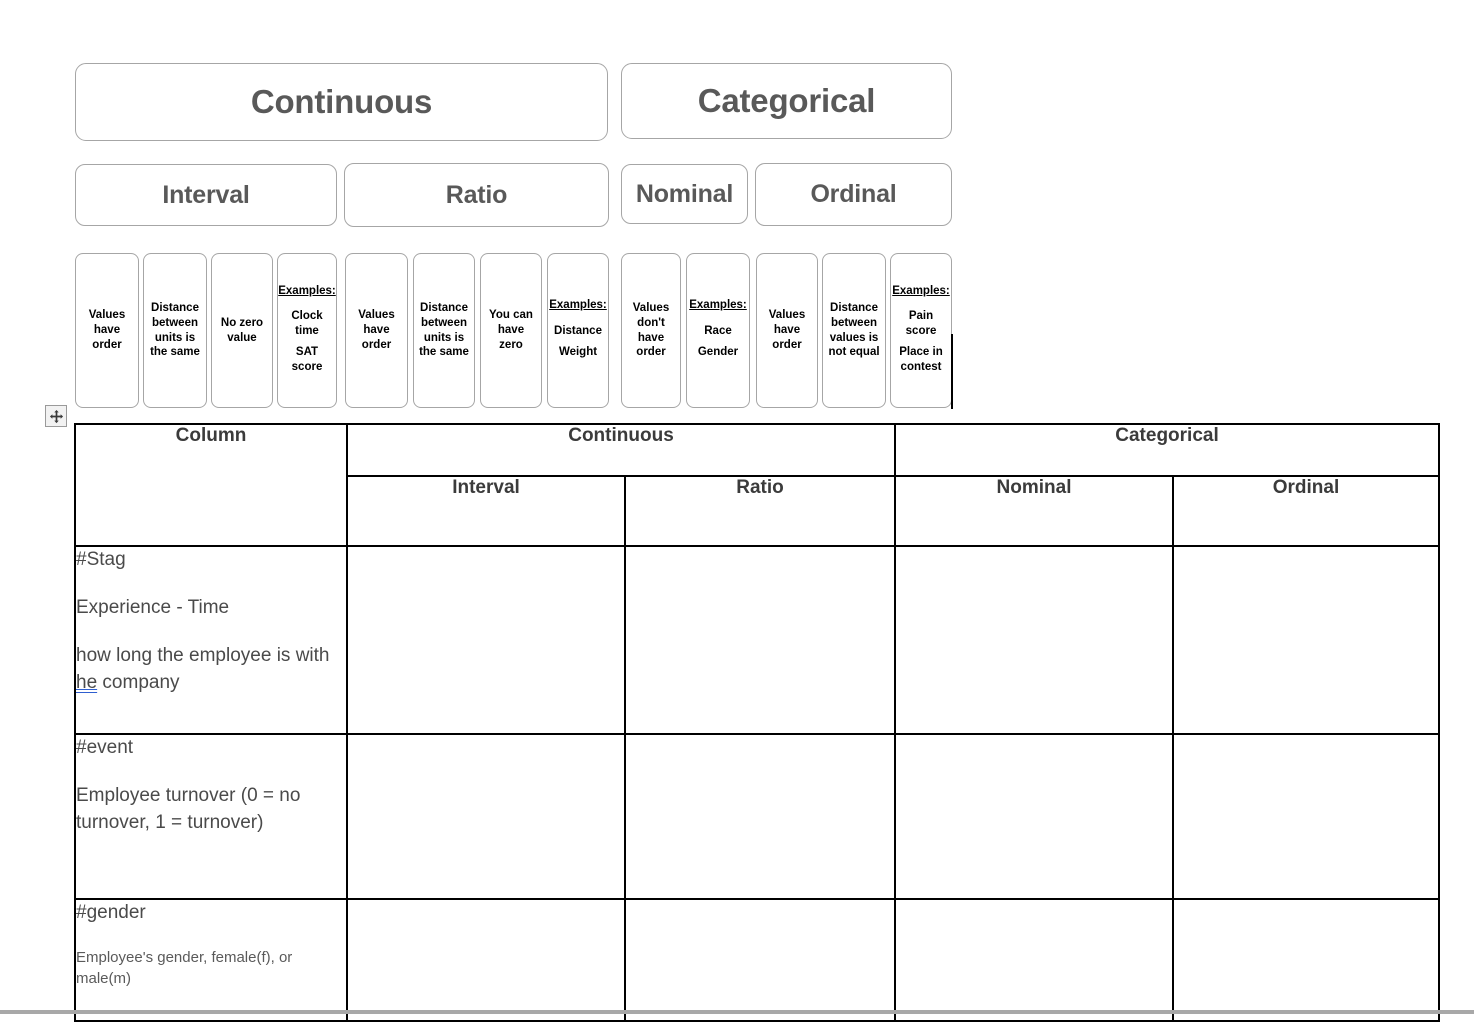 The height and width of the screenshot is (1022, 1474). I want to click on leaf-line: No zero, so click(242, 322).